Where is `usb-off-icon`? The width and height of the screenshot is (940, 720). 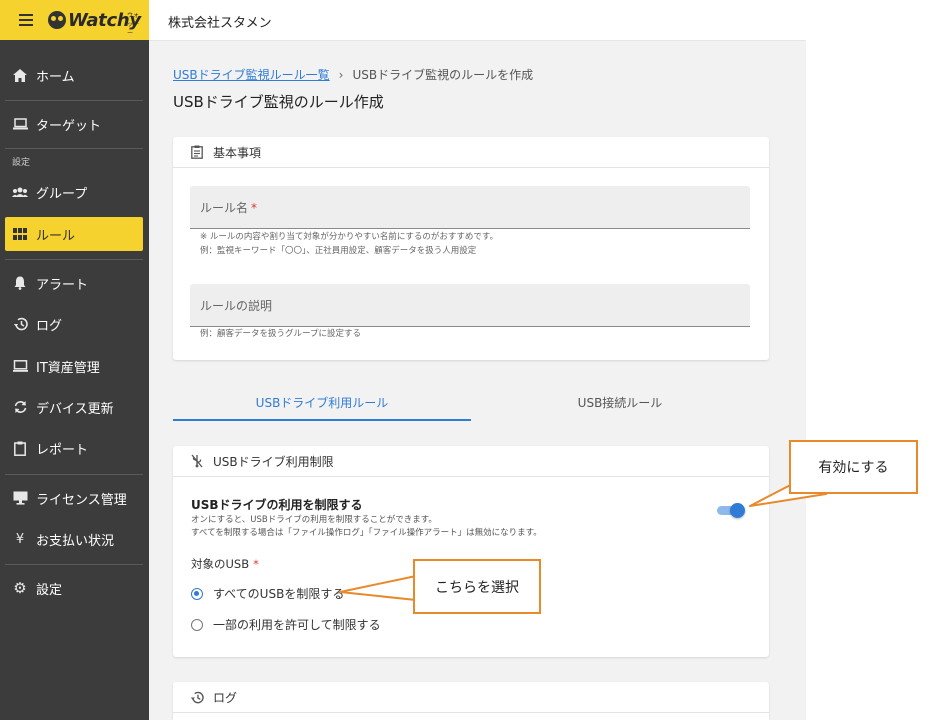
usb-off-icon is located at coordinates (197, 461).